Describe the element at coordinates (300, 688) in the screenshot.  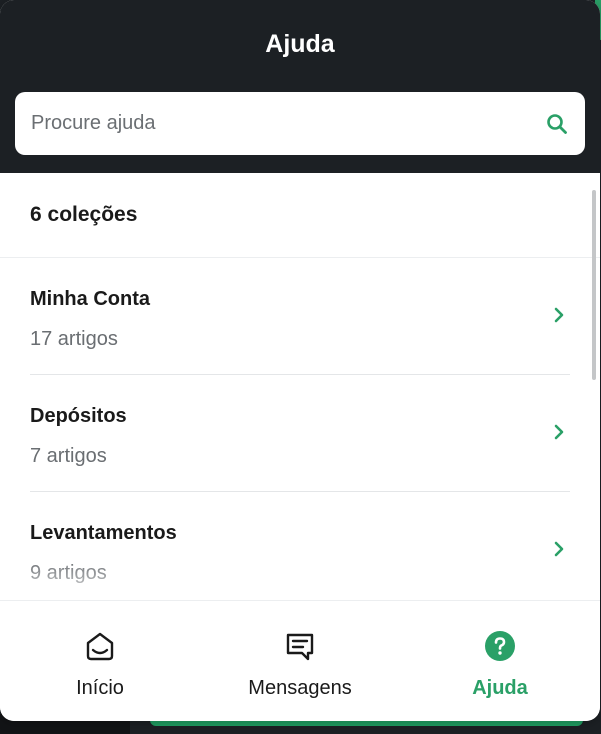
I see `nav-label: Mensagens` at that location.